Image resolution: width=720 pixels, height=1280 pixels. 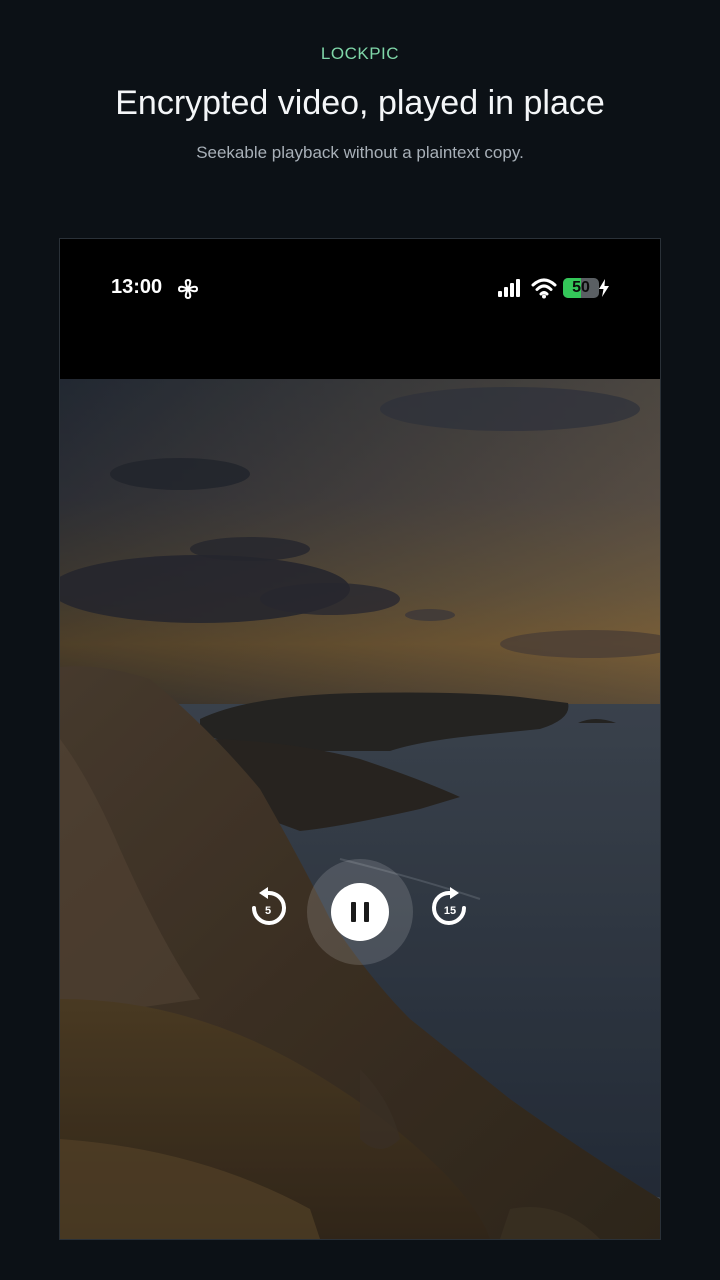 What do you see at coordinates (360, 103) in the screenshot?
I see `headline: Encrypted video, played in place` at bounding box center [360, 103].